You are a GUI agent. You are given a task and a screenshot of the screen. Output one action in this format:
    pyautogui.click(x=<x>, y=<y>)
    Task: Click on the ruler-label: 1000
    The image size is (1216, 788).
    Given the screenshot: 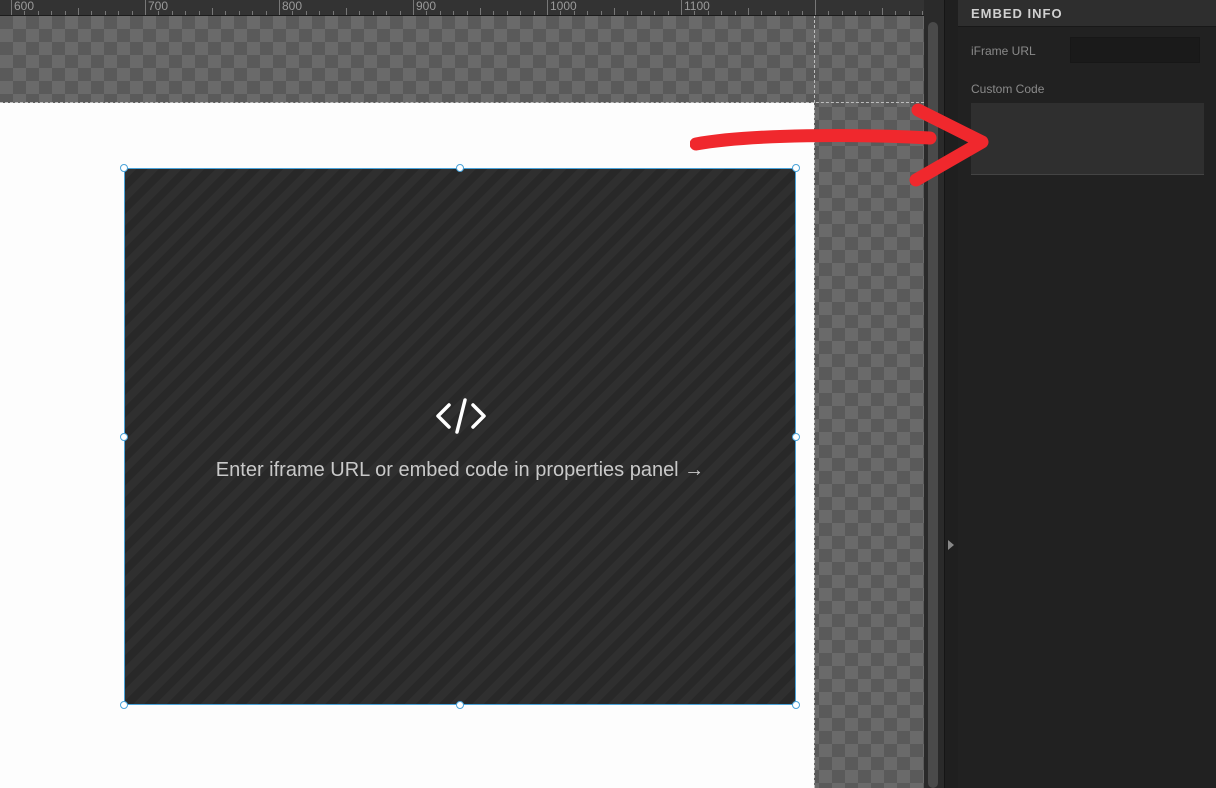 What is the action you would take?
    pyautogui.click(x=563, y=6)
    